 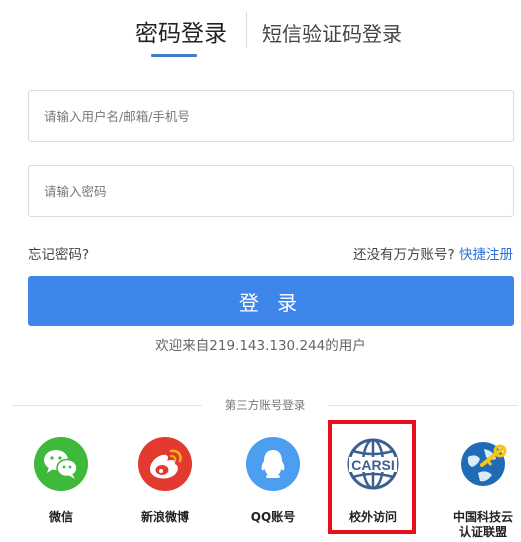 What do you see at coordinates (164, 517) in the screenshot?
I see `weibo-label: 新浪微博` at bounding box center [164, 517].